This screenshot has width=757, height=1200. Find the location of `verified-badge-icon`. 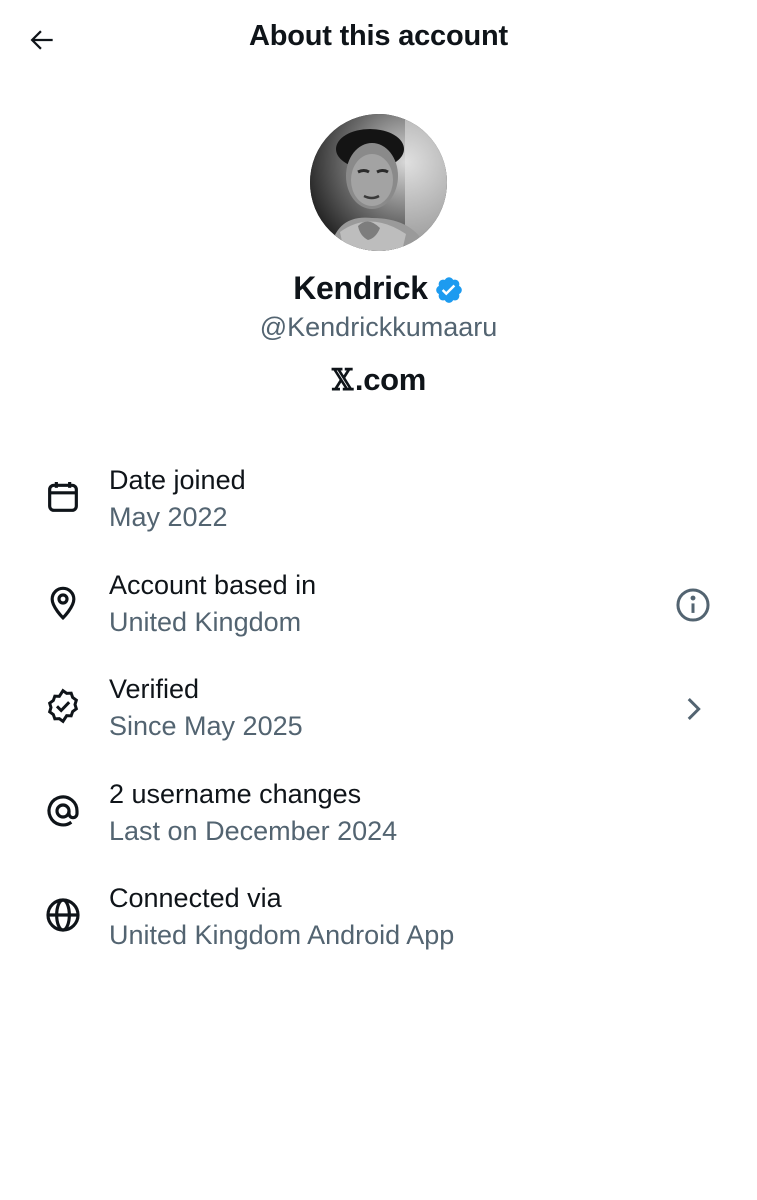

verified-badge-icon is located at coordinates (449, 290).